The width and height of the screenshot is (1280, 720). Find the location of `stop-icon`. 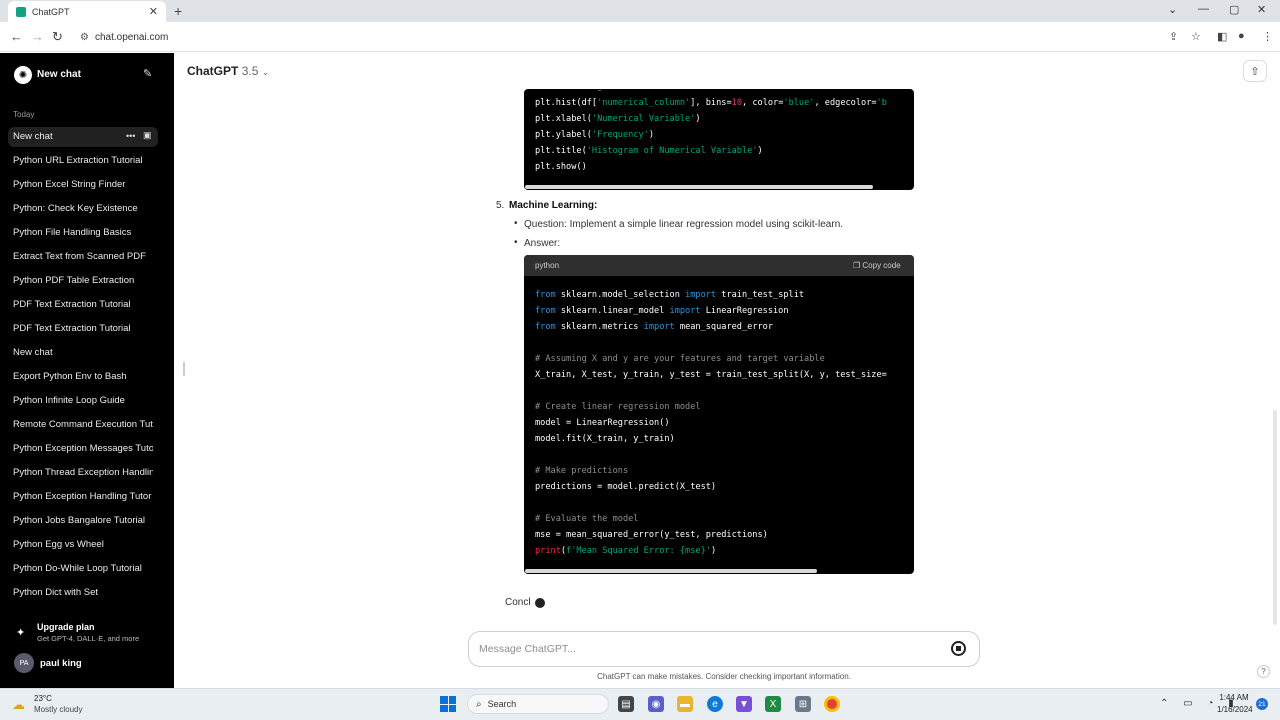

stop-icon is located at coordinates (958, 648).